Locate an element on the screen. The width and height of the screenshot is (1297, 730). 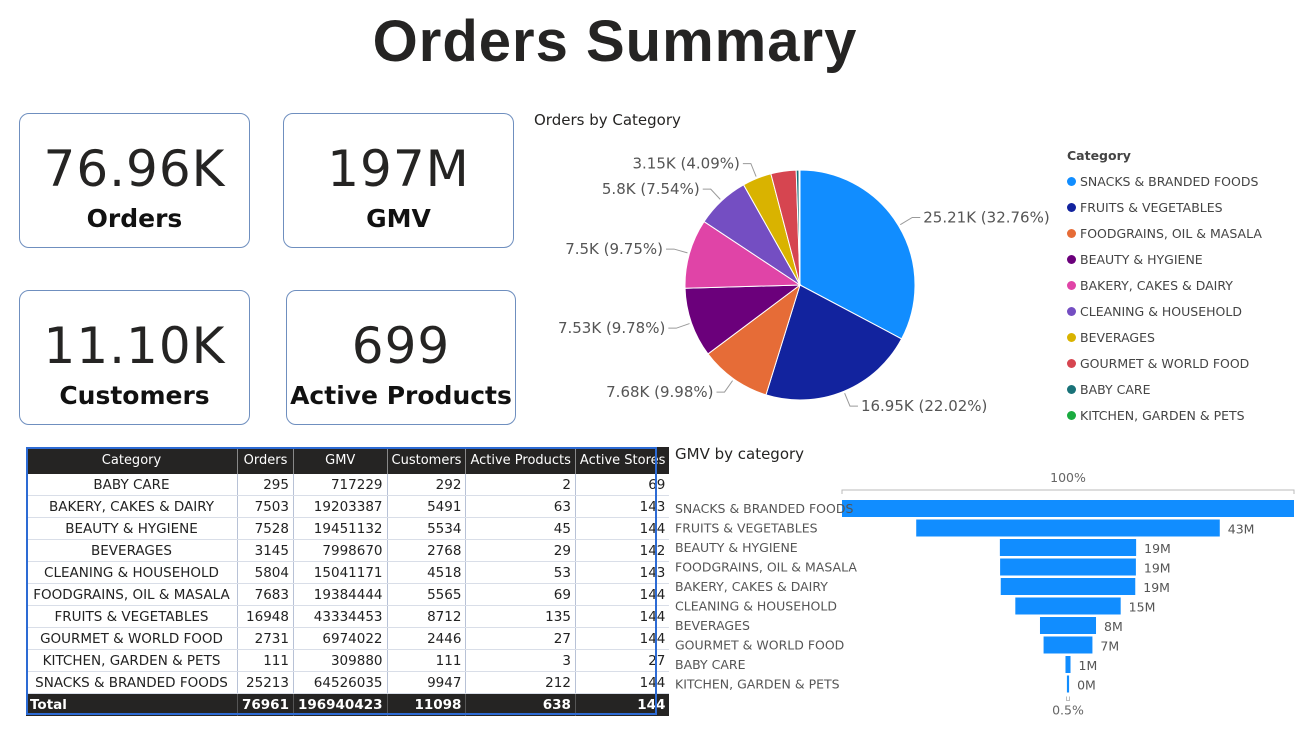
table-cell: SNACKS & BRANDED FOODS is located at coordinates (132, 682).